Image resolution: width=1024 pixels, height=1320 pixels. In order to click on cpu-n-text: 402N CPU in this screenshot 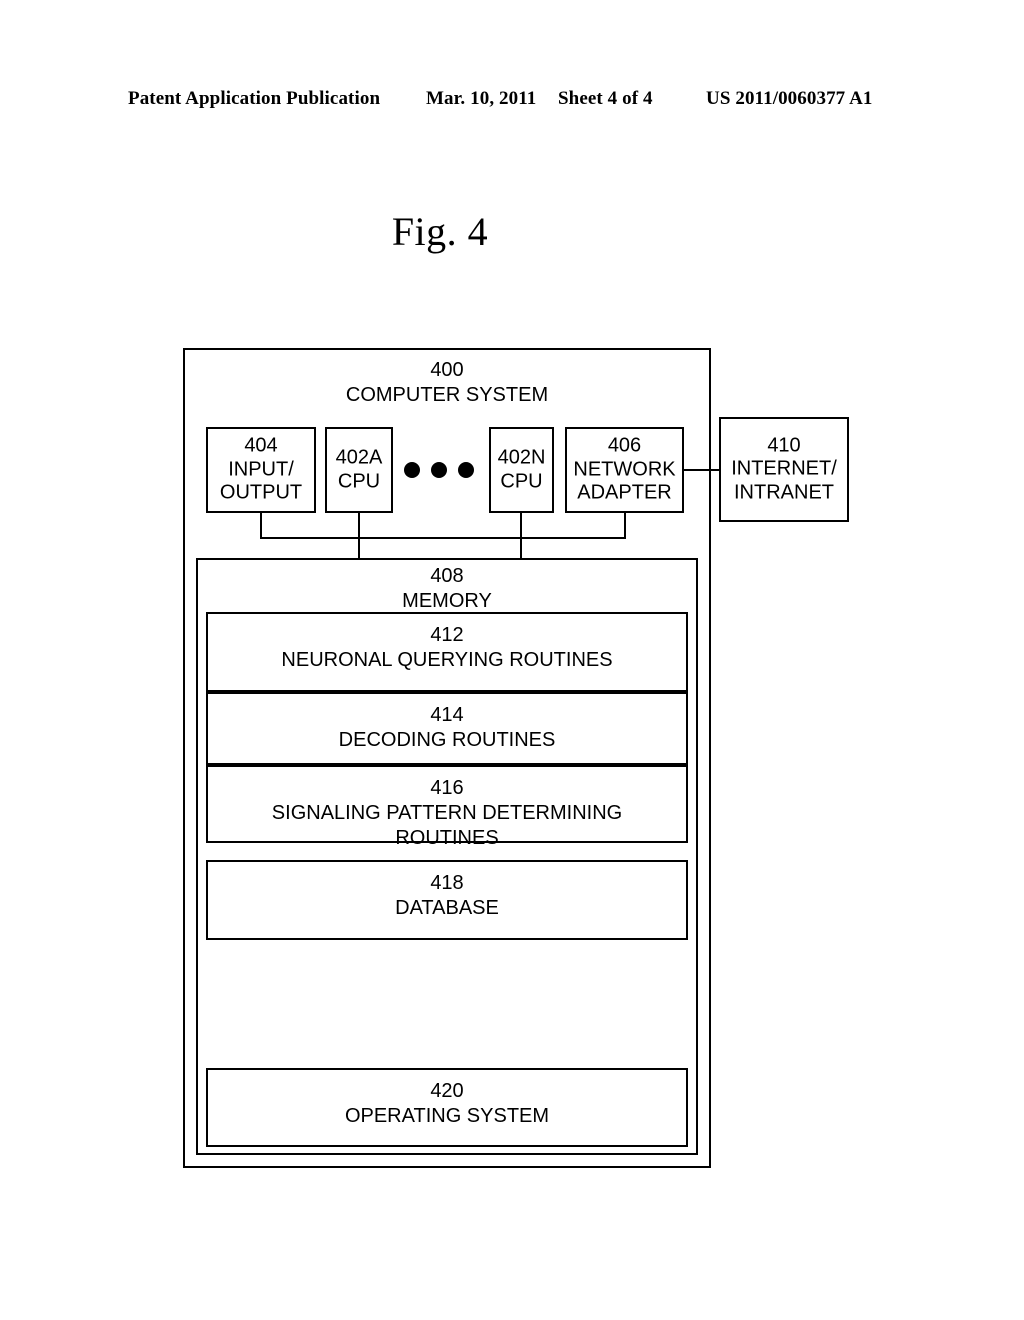, I will do `click(521, 469)`.